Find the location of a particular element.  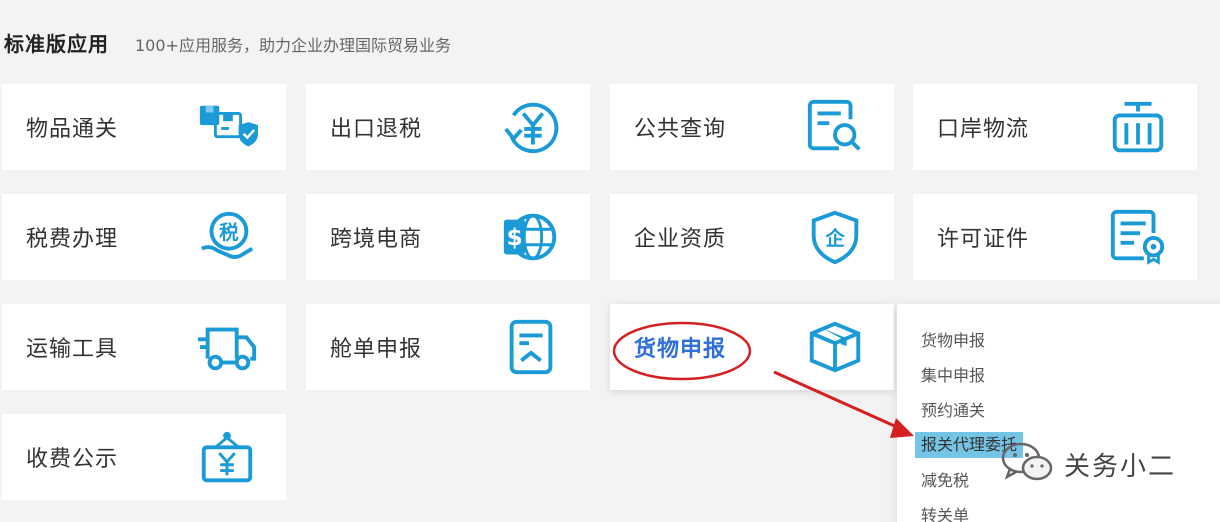

app-card-license-certificate: 许可证件 is located at coordinates (1055, 237).